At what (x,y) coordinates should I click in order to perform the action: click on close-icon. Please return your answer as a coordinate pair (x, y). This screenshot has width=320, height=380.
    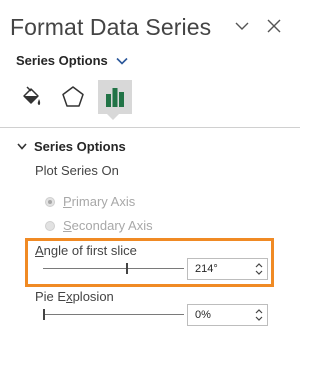
    Looking at the image, I should click on (274, 26).